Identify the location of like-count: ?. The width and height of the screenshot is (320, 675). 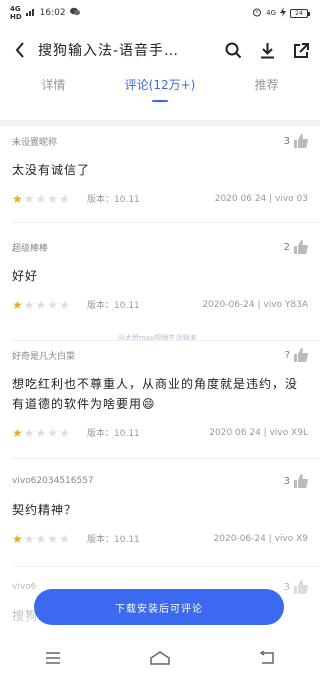
(287, 355).